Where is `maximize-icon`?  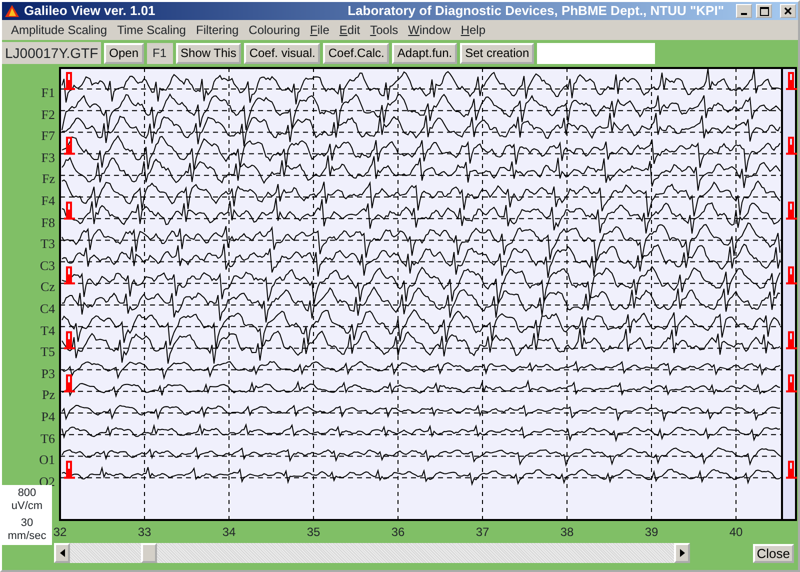
maximize-icon is located at coordinates (764, 11).